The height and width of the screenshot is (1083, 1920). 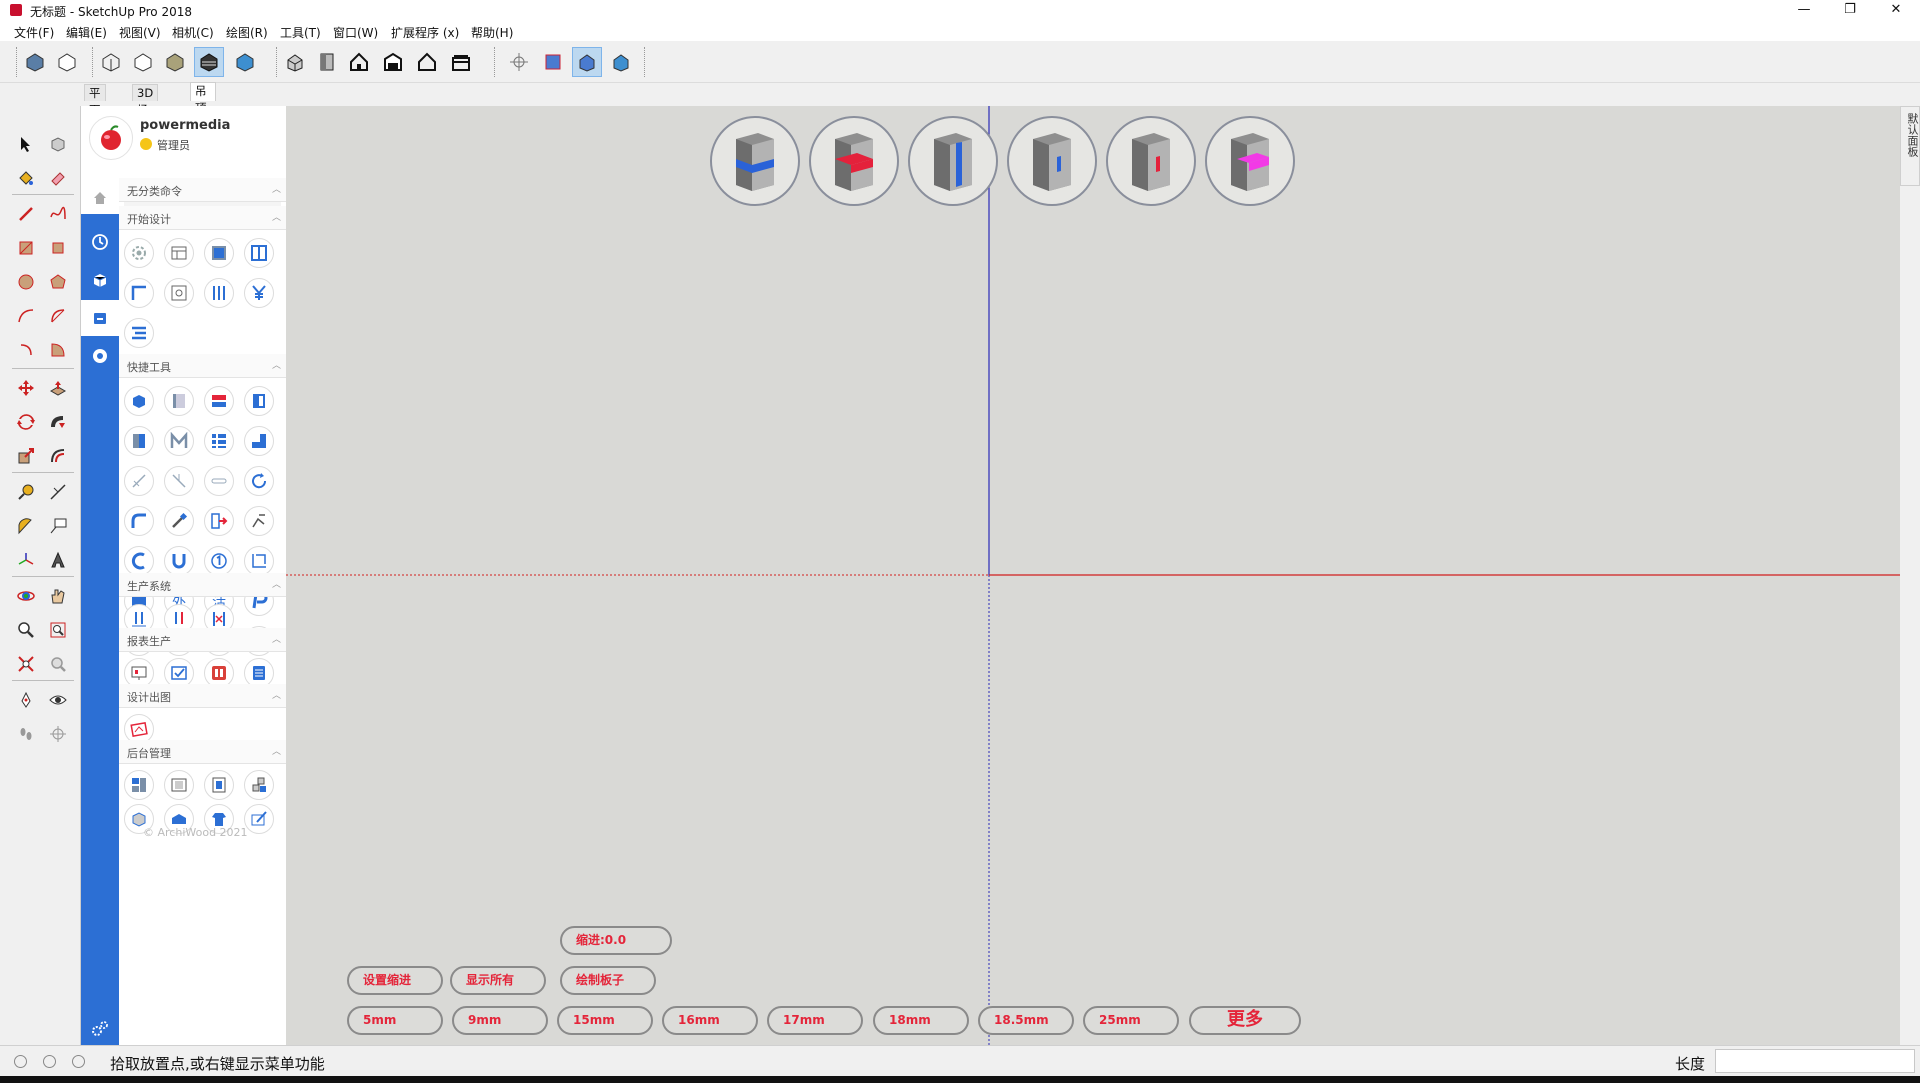 I want to click on menu-view: 视图(V), so click(x=140, y=32).